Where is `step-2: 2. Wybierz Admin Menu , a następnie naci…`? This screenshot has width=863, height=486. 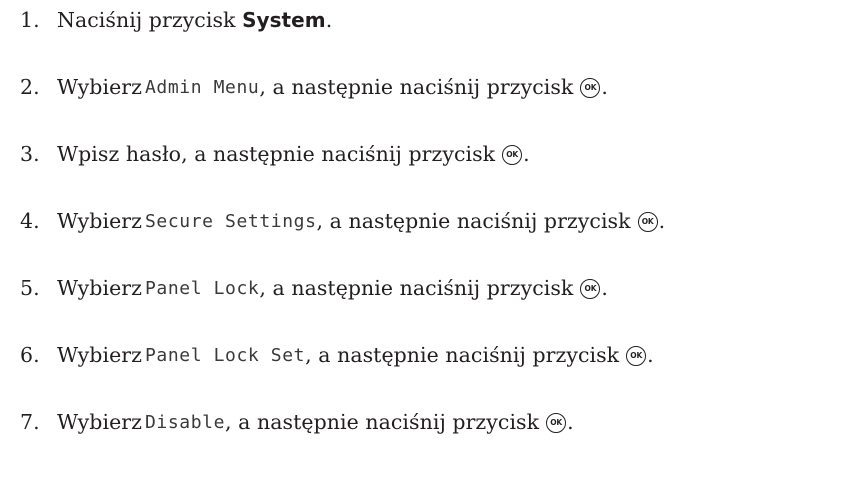 step-2: 2. Wybierz Admin Menu , a następnie naci… is located at coordinates (314, 87).